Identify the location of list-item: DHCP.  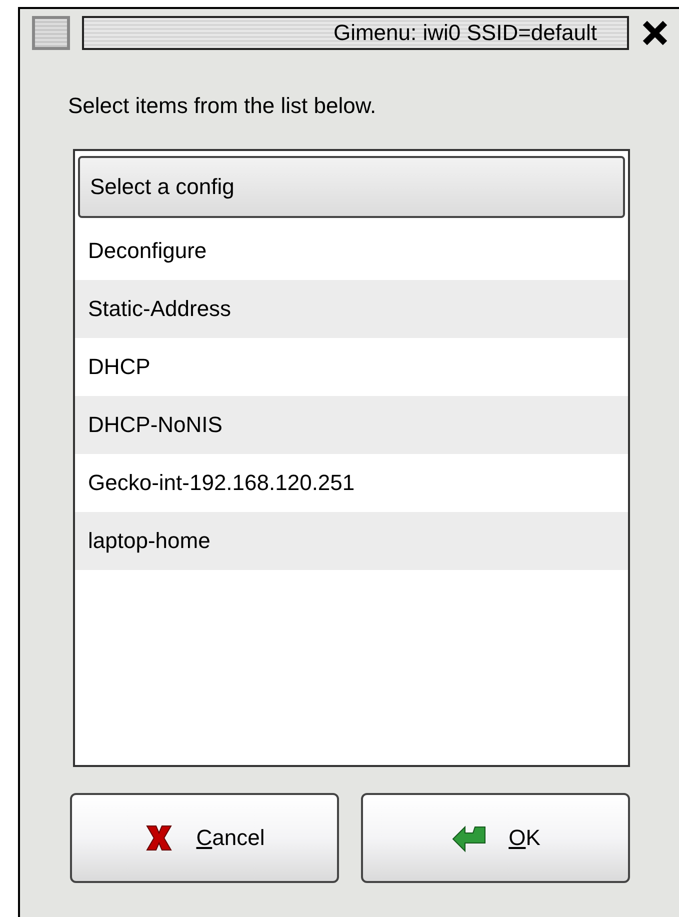
(351, 367).